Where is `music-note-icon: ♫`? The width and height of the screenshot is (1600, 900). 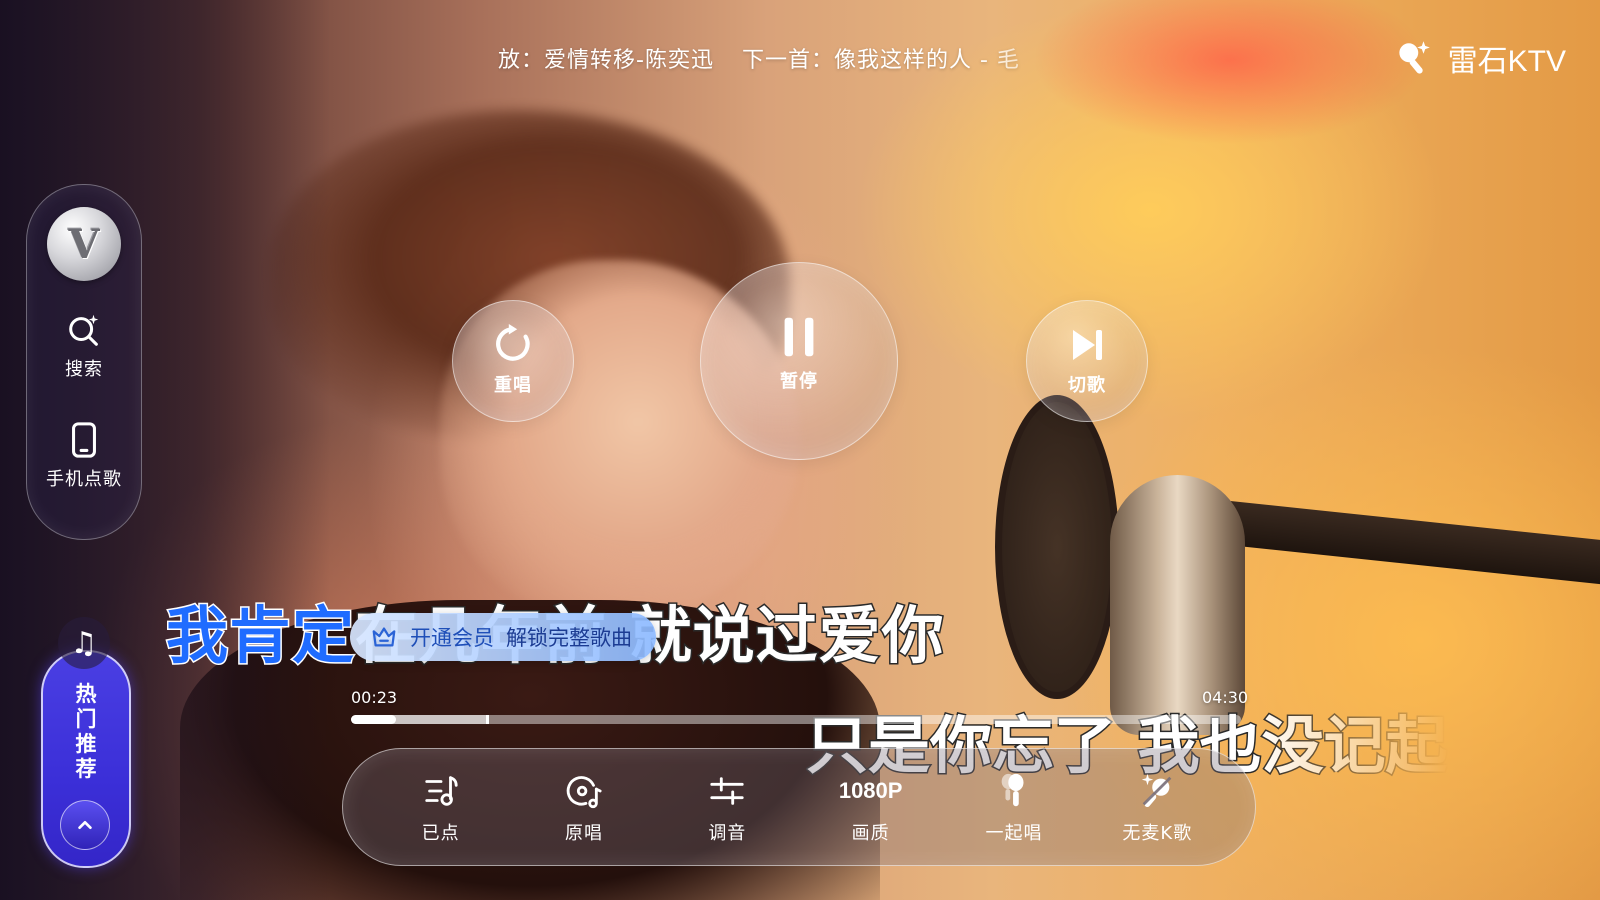
music-note-icon: ♫ is located at coordinates (84, 643).